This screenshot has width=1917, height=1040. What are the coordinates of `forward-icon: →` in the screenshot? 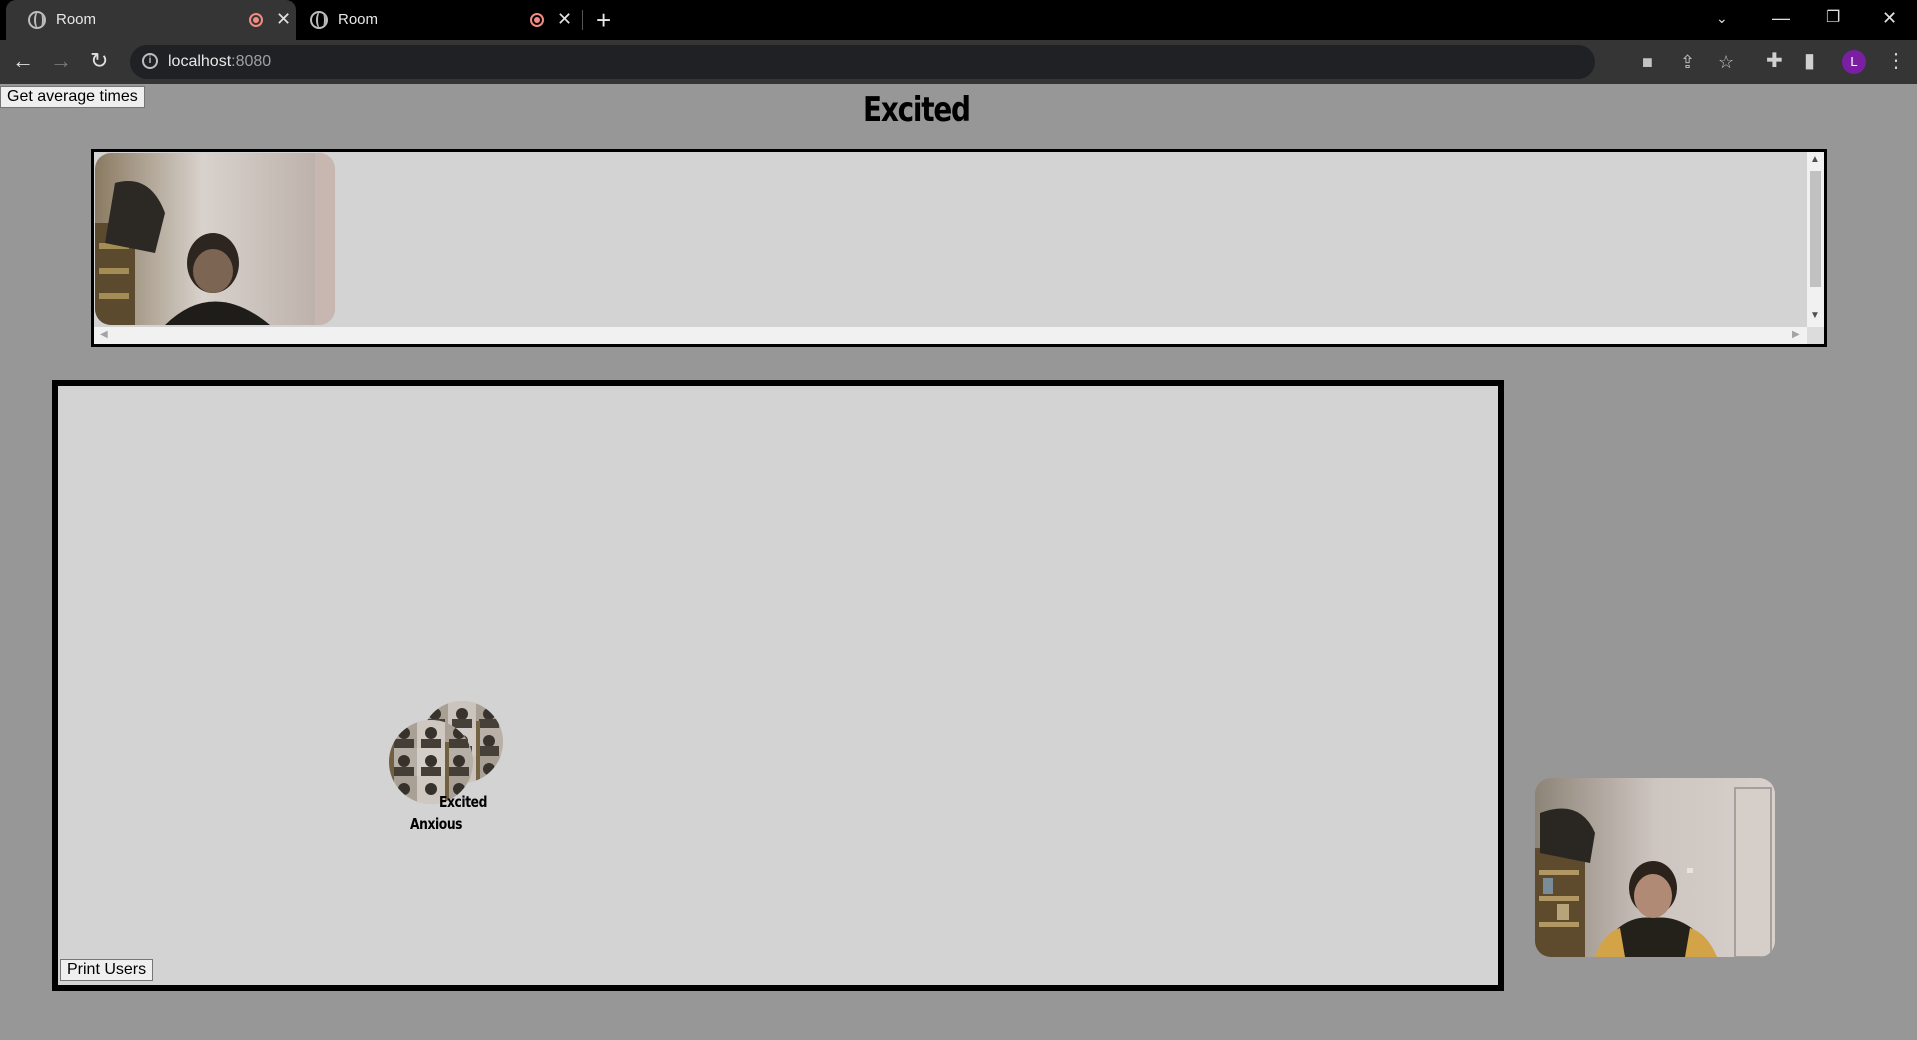 It's located at (61, 61).